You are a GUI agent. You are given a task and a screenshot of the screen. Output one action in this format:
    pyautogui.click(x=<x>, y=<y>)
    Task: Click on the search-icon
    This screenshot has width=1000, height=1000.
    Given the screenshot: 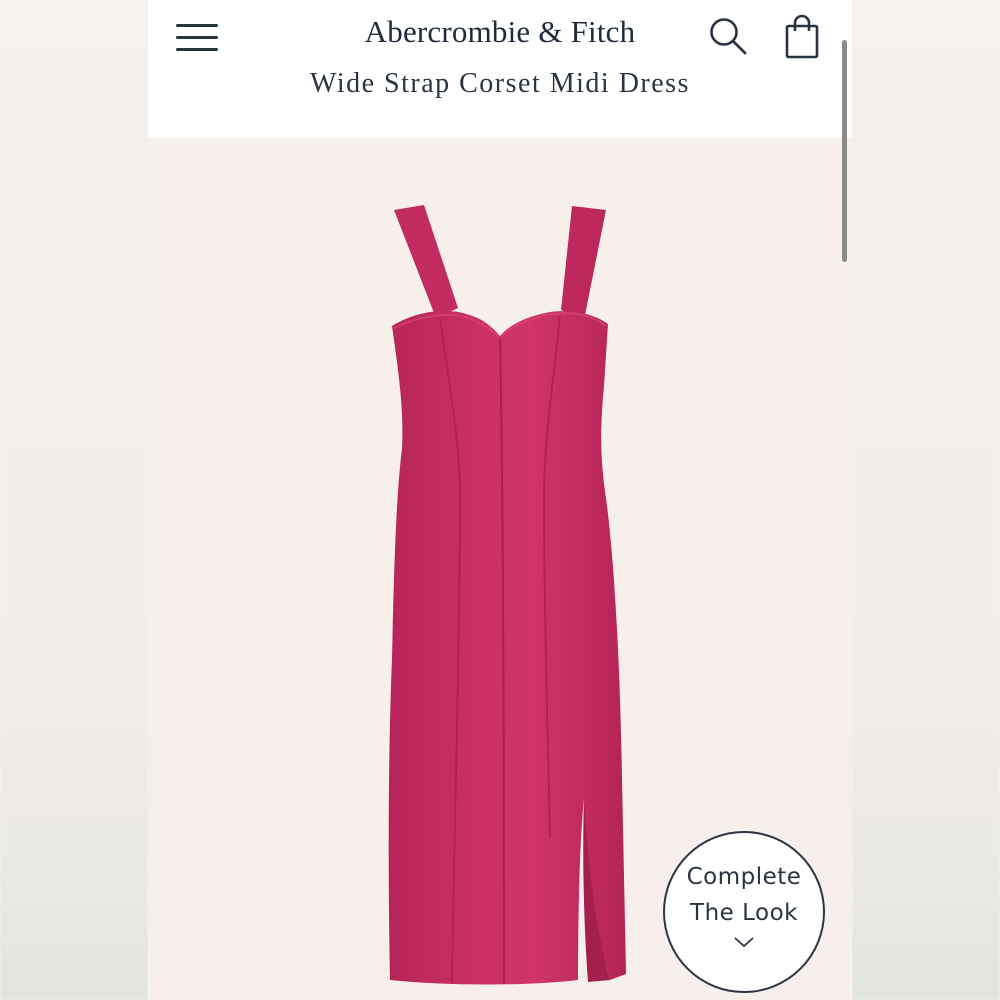 What is the action you would take?
    pyautogui.click(x=728, y=36)
    